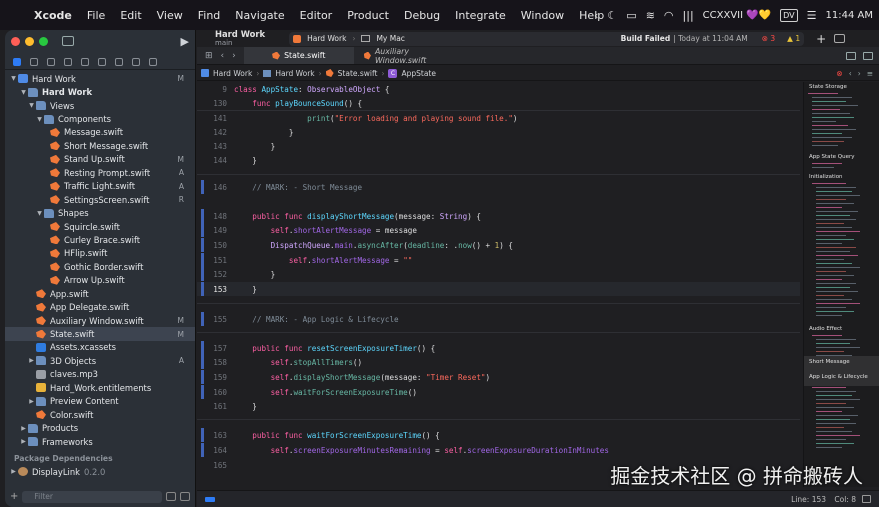  I want to click on menu-clock: 11:44 AM, so click(849, 15).